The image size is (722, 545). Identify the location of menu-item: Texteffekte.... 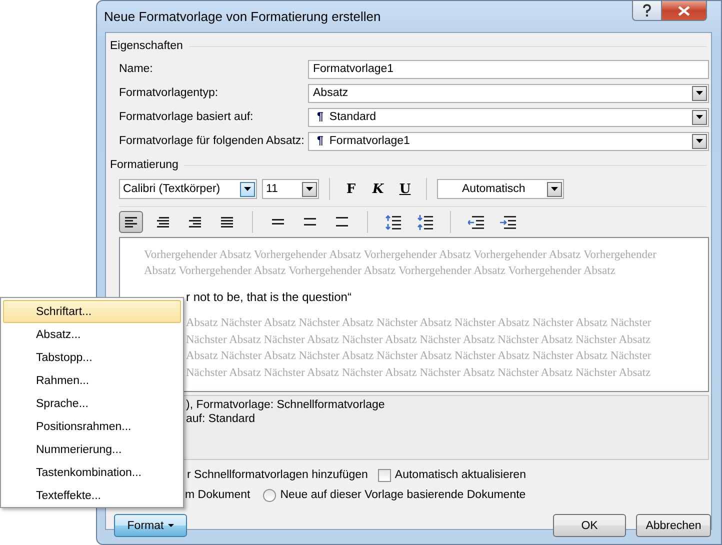
(92, 495).